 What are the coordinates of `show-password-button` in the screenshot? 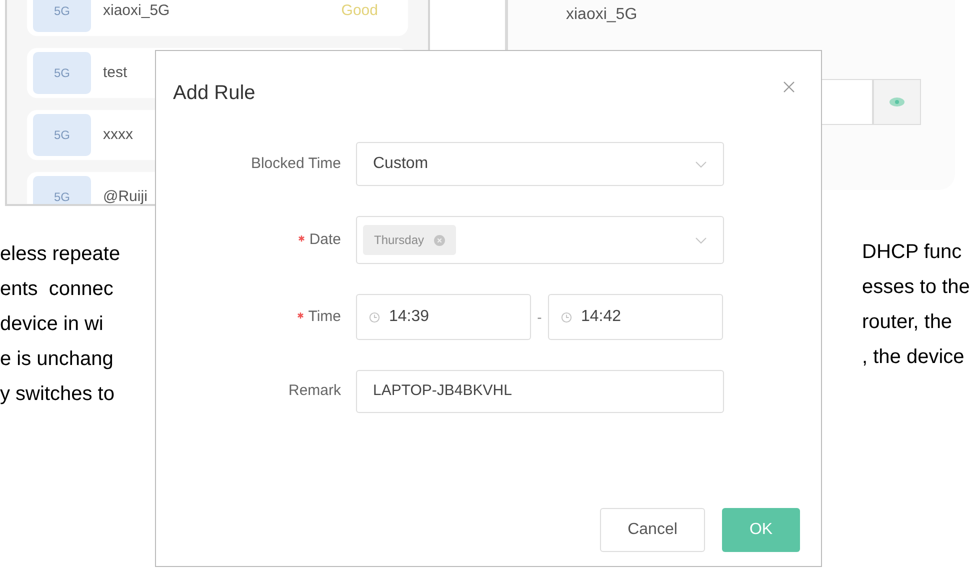 It's located at (897, 102).